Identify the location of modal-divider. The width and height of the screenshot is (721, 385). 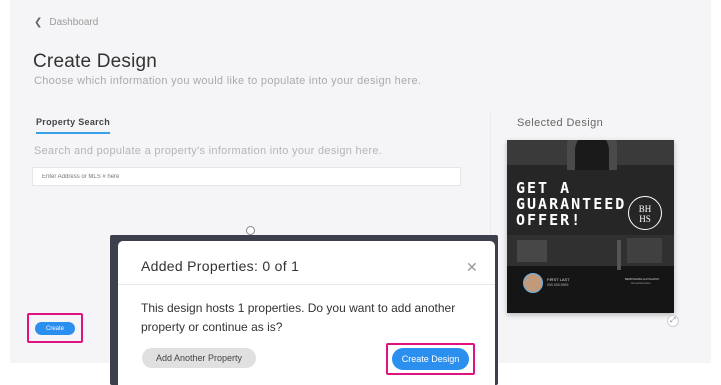
(306, 284).